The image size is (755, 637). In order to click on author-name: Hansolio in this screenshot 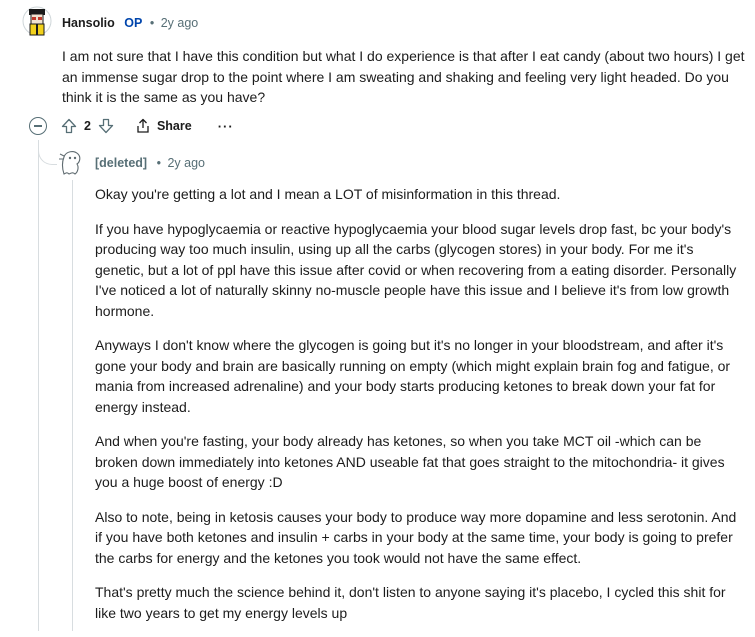, I will do `click(88, 23)`.